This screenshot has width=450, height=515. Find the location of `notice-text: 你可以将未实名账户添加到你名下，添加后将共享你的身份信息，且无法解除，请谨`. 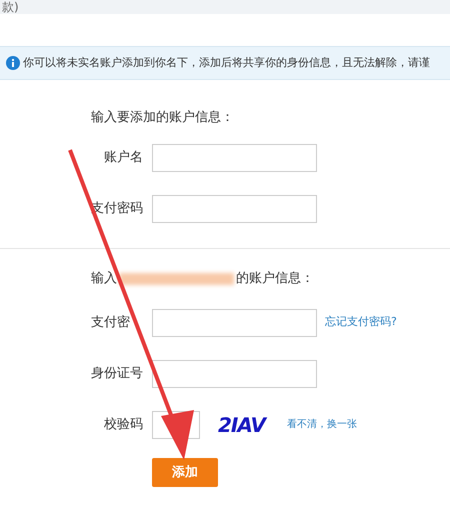

notice-text: 你可以将未实名账户添加到你名下，添加后将共享你的身份信息，且无法解除，请谨 is located at coordinates (226, 62).